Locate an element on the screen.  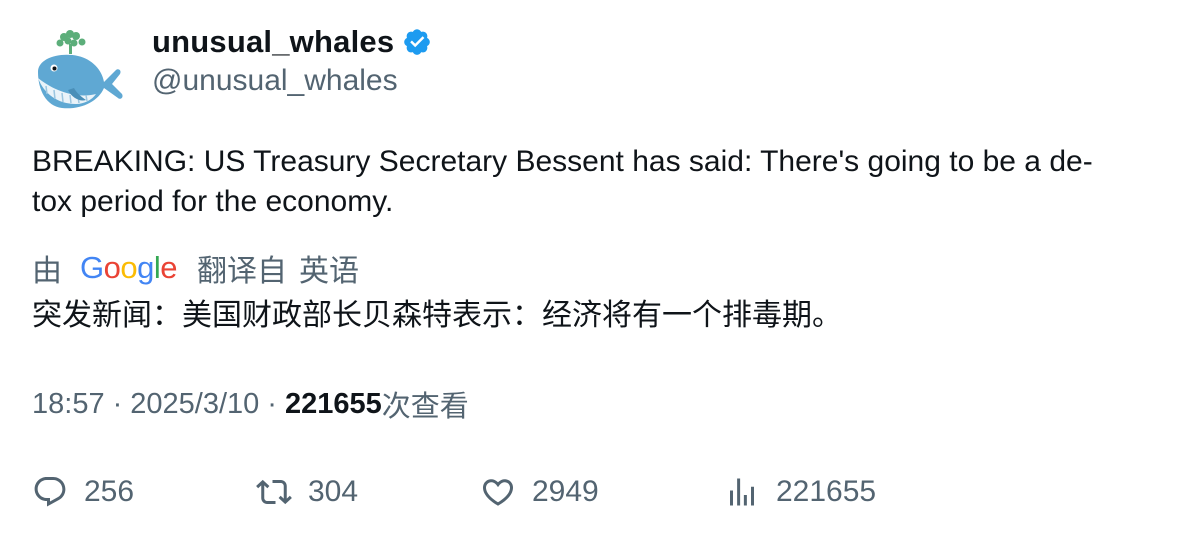
verified-badge-icon is located at coordinates (417, 42).